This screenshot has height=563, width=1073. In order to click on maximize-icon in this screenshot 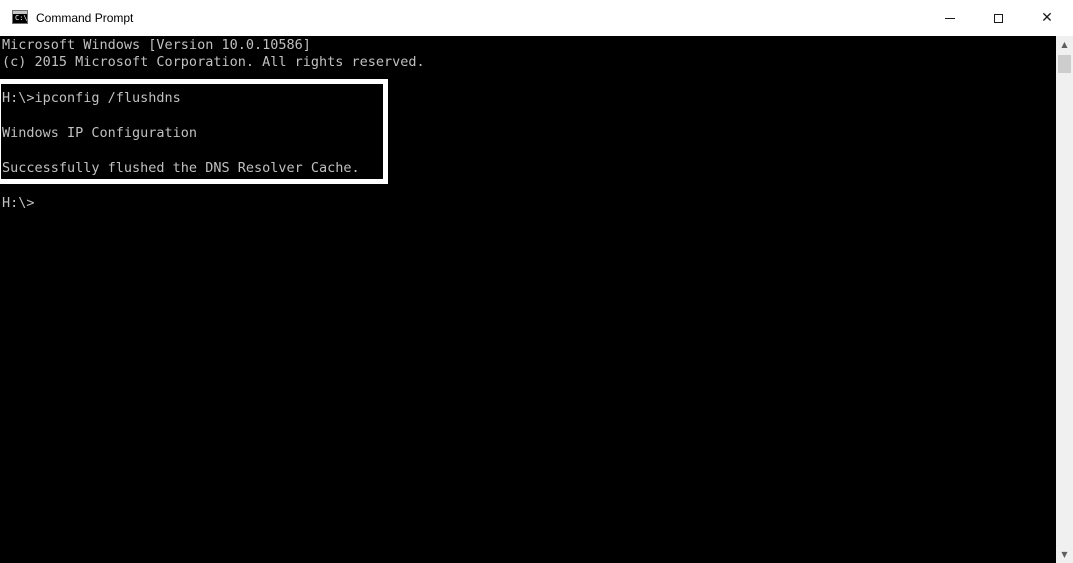, I will do `click(998, 18)`.